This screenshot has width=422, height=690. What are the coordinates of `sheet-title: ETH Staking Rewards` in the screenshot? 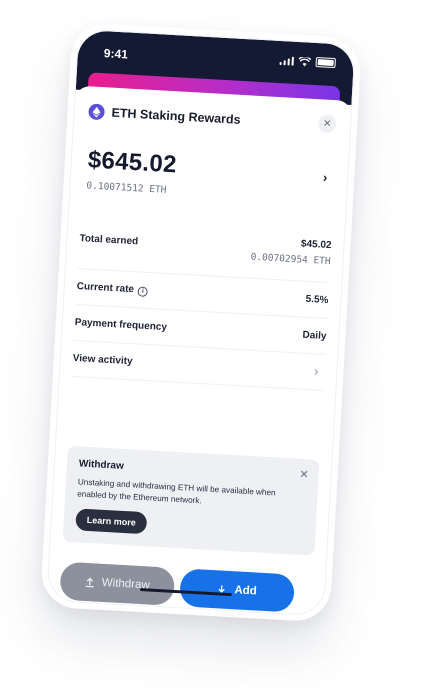 It's located at (176, 116).